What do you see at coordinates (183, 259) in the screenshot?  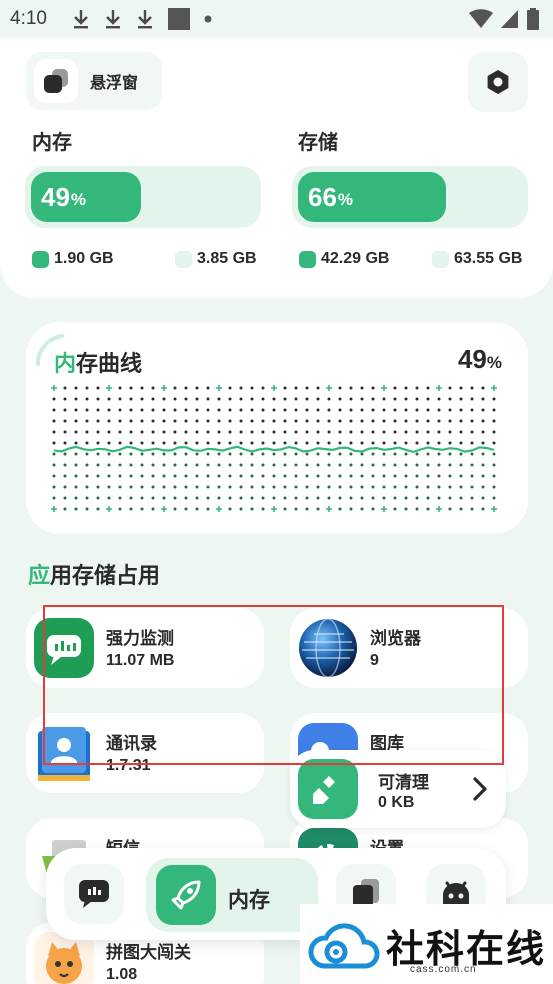 I see `total-swatch` at bounding box center [183, 259].